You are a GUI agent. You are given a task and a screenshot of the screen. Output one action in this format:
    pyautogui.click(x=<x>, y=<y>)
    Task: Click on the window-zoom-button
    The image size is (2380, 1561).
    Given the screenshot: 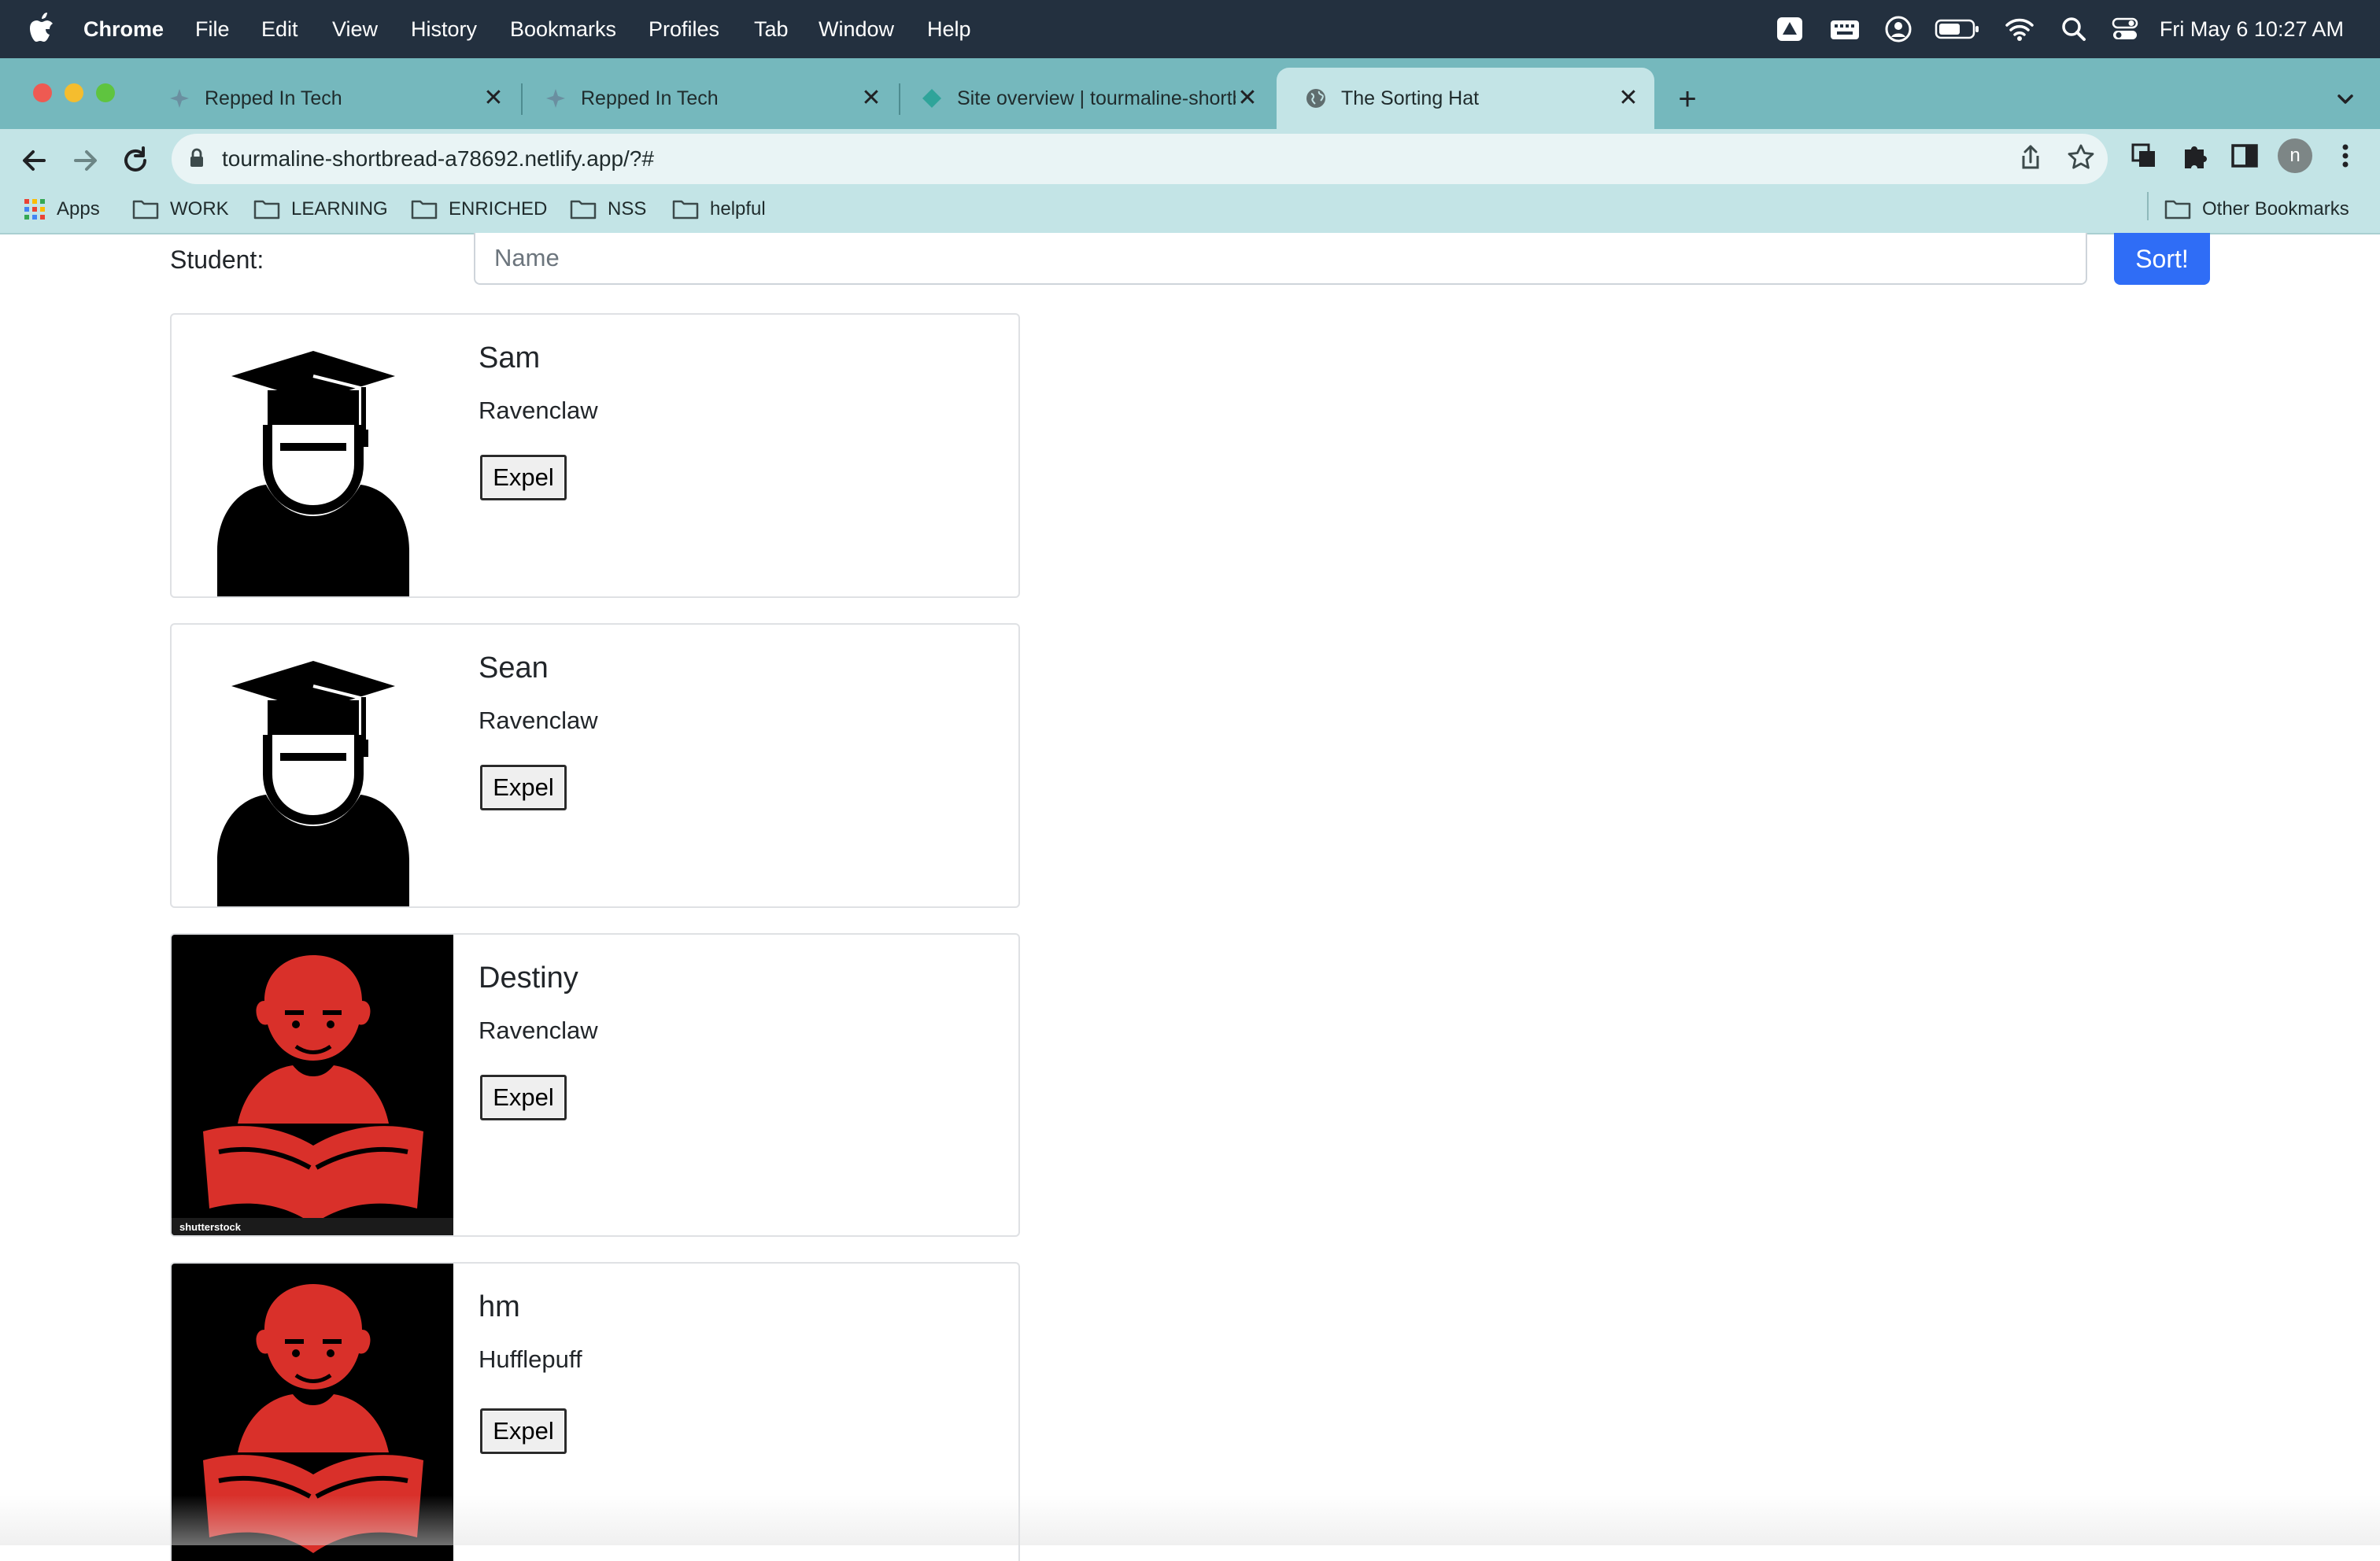 What is the action you would take?
    pyautogui.click(x=105, y=92)
    